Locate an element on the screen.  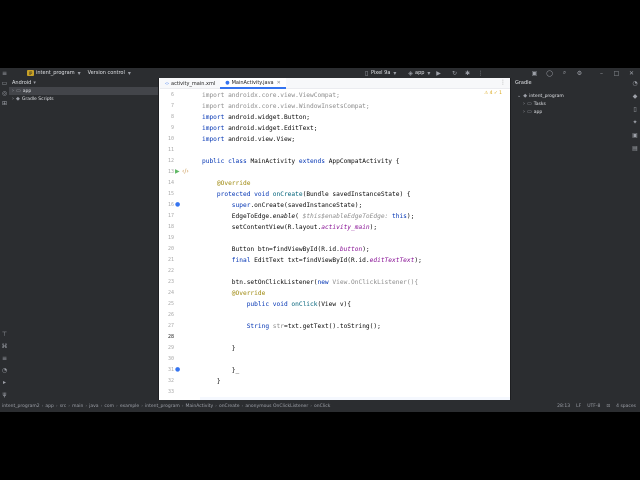
vcs-label: Version control is located at coordinates (106, 73).